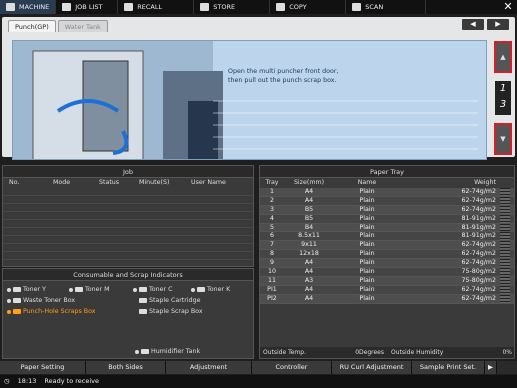 The height and width of the screenshot is (388, 517). I want to click on table-row: PI1 A4 Plain 62-74g/m2, so click(387, 290).